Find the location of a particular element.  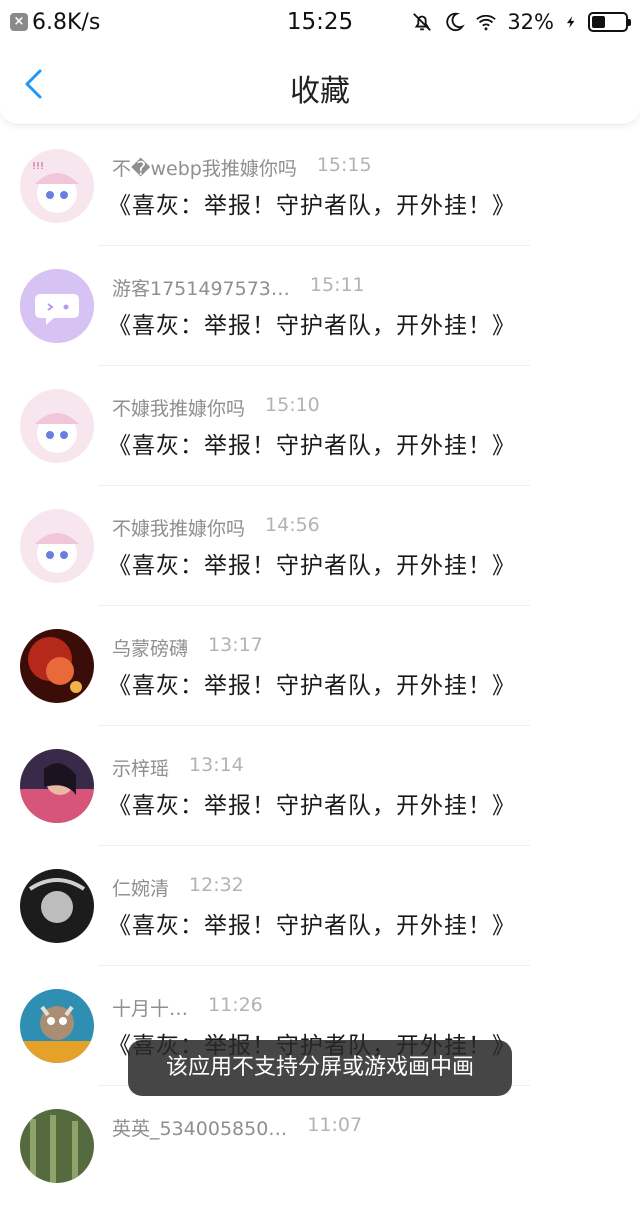

timestamp: 15:10 is located at coordinates (292, 405).